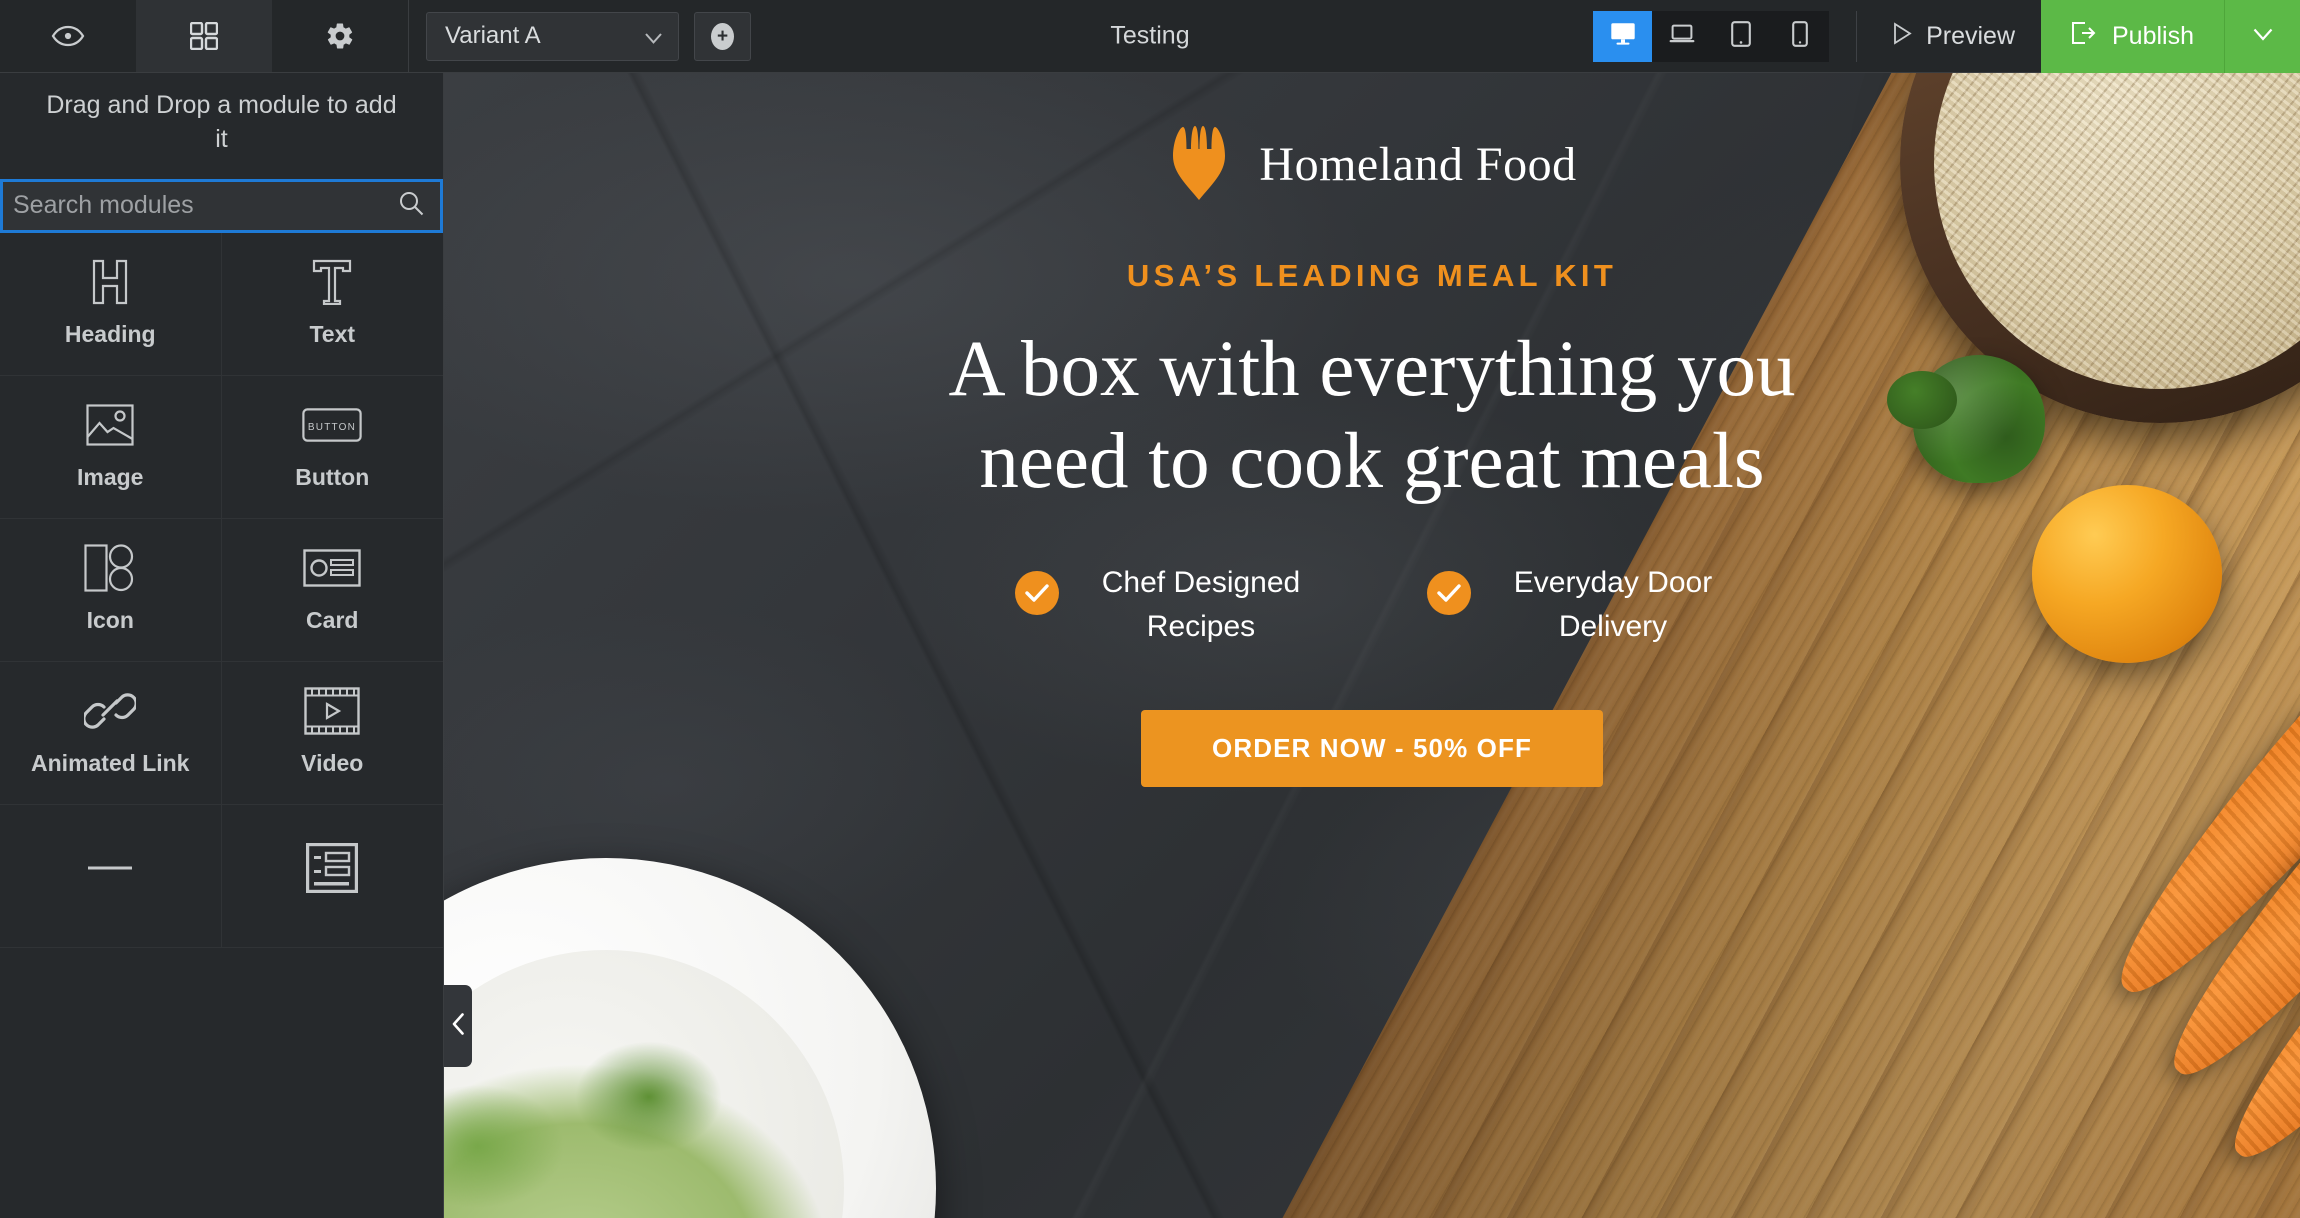 Image resolution: width=2300 pixels, height=1218 pixels. I want to click on video-film-icon, so click(332, 711).